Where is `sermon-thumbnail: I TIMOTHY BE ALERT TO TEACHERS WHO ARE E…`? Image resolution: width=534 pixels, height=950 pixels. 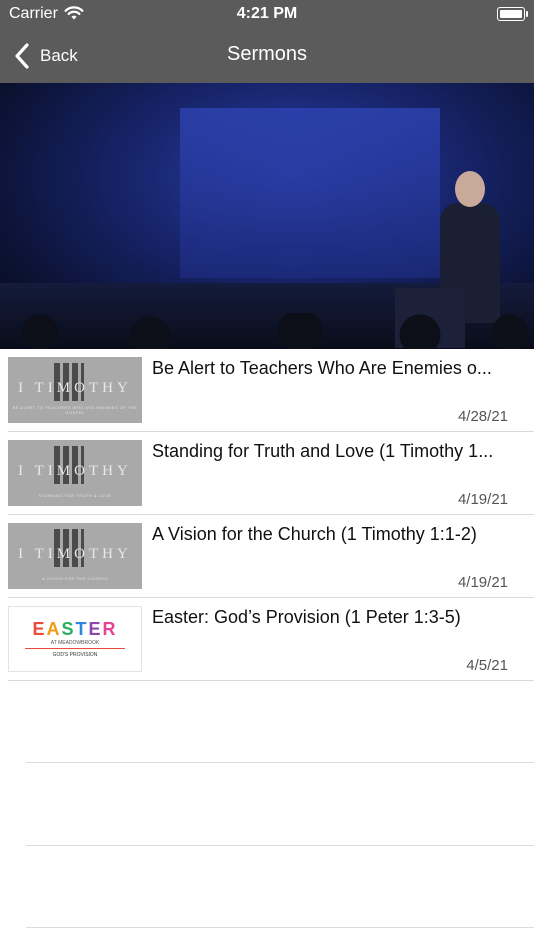 sermon-thumbnail: I TIMOTHY BE ALERT TO TEACHERS WHO ARE E… is located at coordinates (75, 390).